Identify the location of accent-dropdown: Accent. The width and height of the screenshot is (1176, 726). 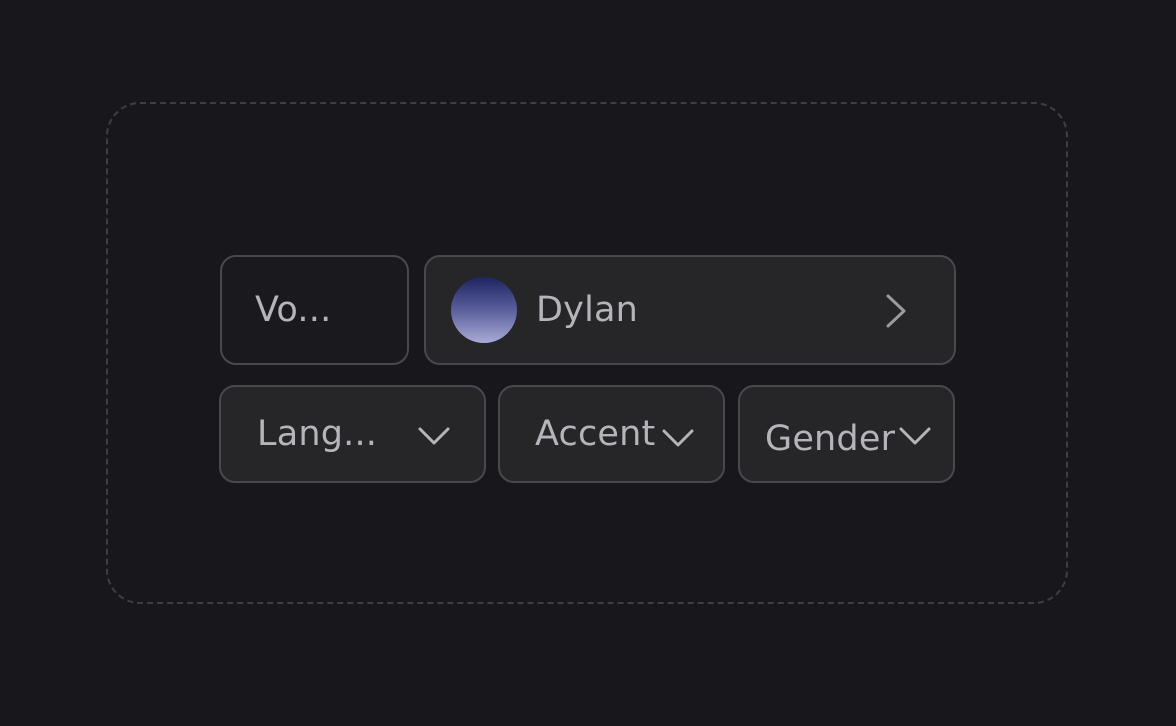
(611, 434).